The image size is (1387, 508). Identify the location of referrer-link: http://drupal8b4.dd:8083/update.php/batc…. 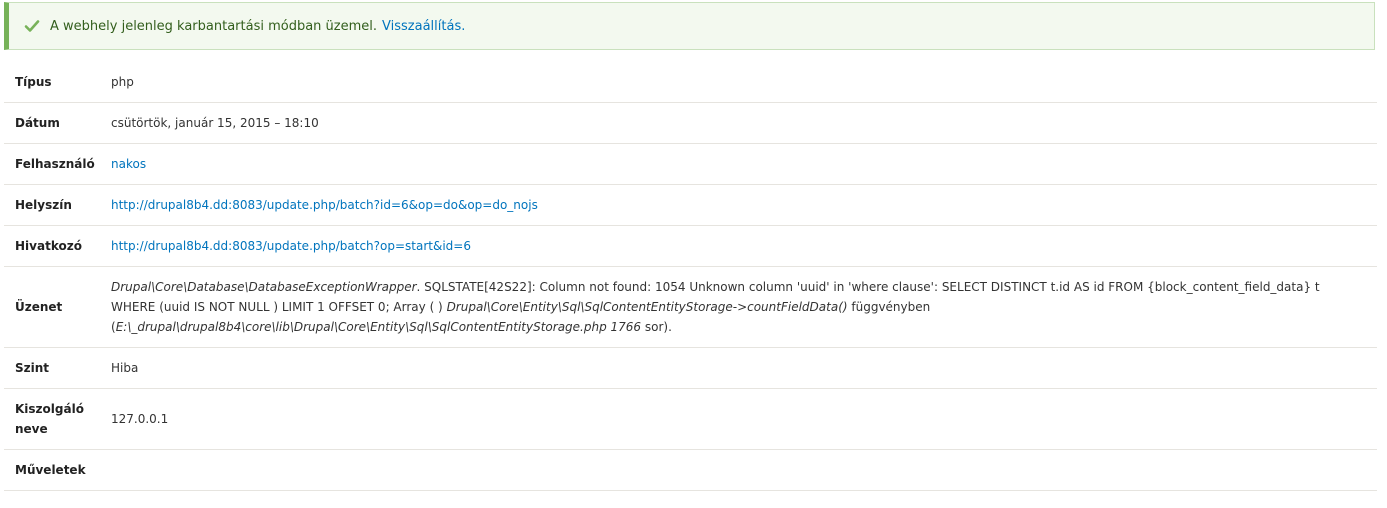
(291, 246).